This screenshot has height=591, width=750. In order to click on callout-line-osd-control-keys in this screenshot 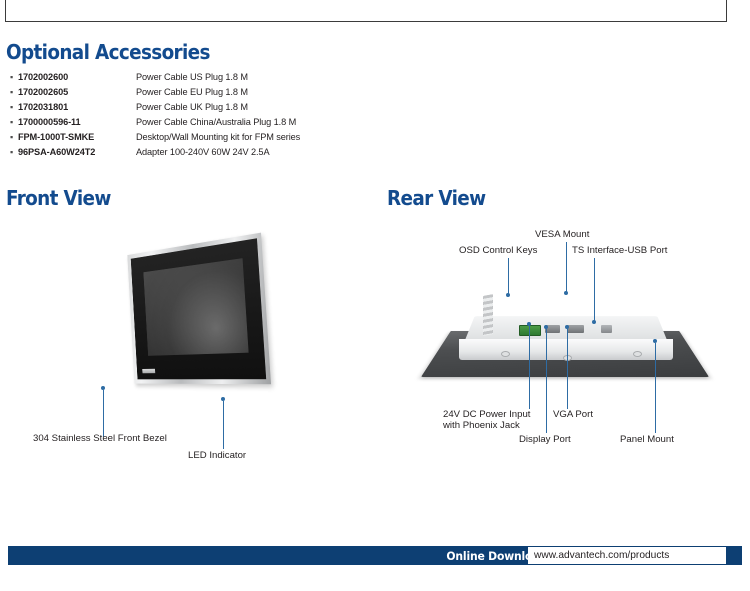, I will do `click(509, 276)`.